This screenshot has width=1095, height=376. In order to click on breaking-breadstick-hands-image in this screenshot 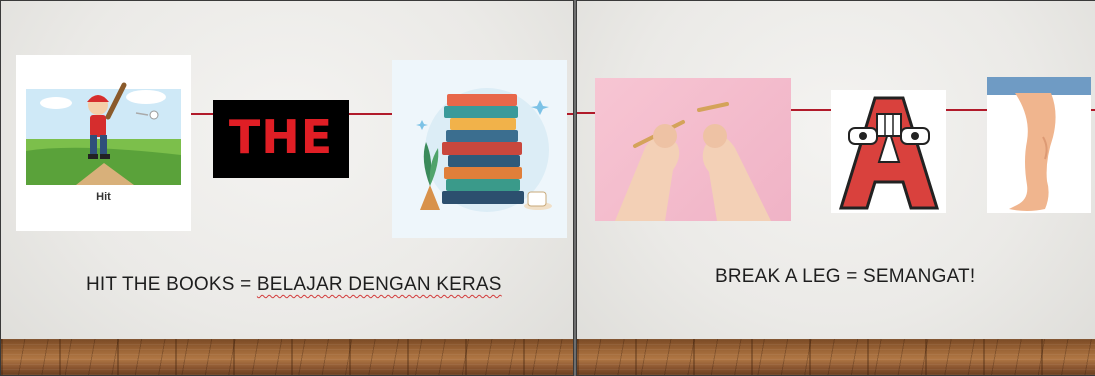, I will do `click(693, 149)`.